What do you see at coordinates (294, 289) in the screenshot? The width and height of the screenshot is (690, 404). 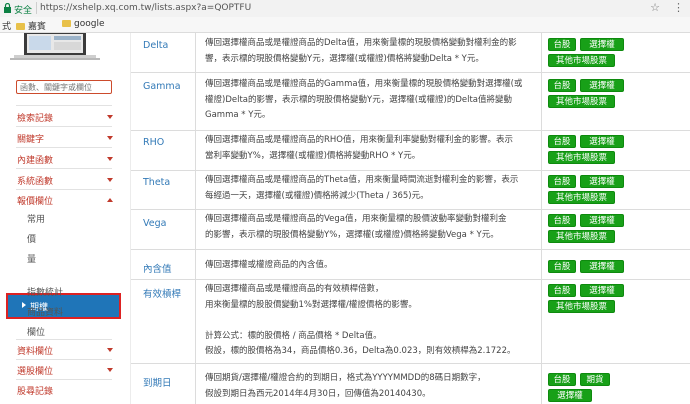 I see `description-line: 傳回選擇權商品或是權證商品的有效槓桿倍數，` at bounding box center [294, 289].